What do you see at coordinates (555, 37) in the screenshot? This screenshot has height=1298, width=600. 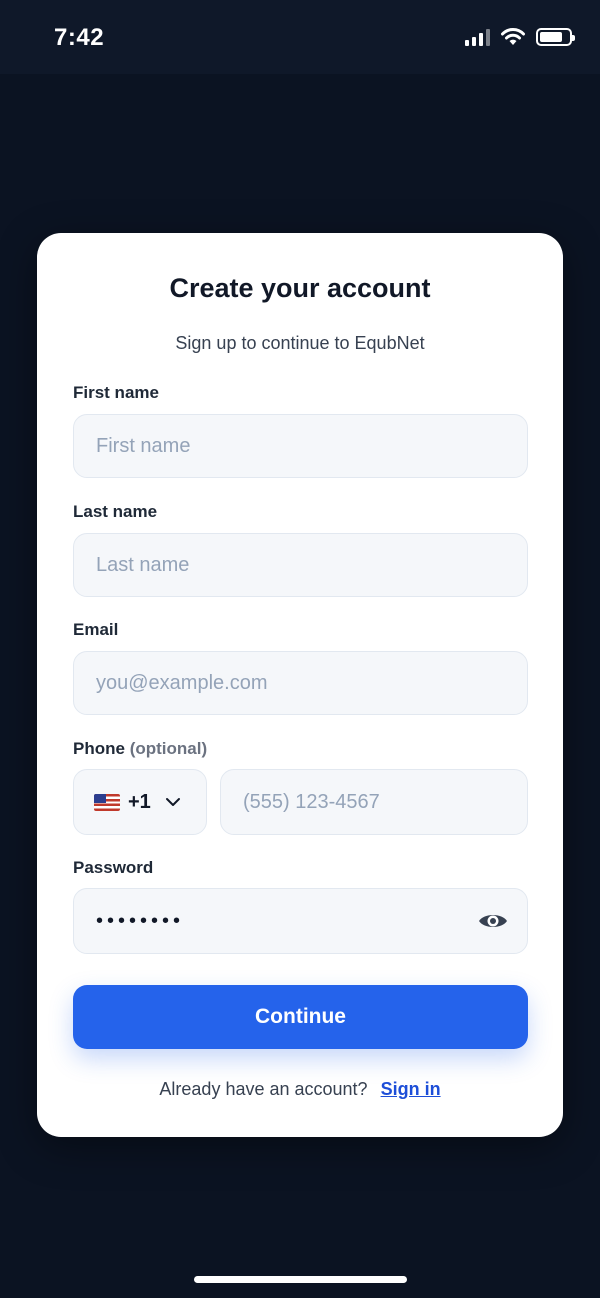 I see `battery-icon` at bounding box center [555, 37].